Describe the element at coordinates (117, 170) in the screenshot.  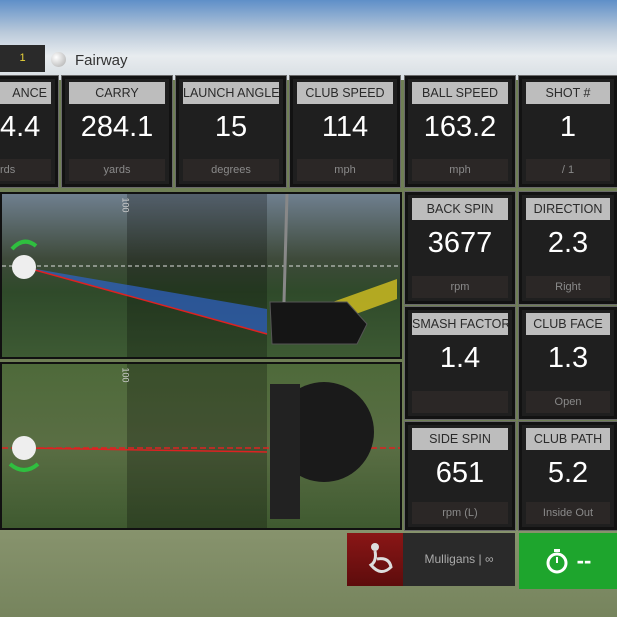
I see `tile-unit: yards` at that location.